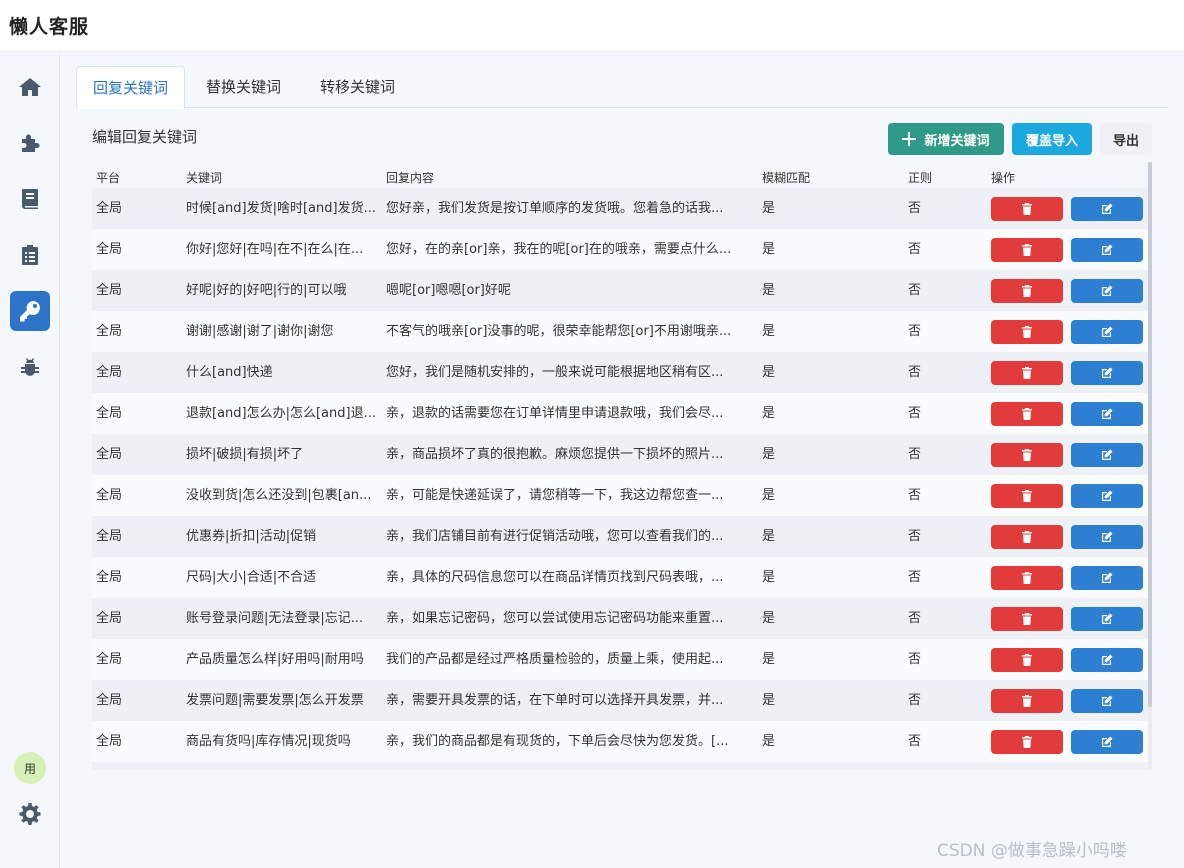 This screenshot has height=868, width=1184. Describe the element at coordinates (49, 27) in the screenshot. I see `app-title: 懒人客服` at that location.